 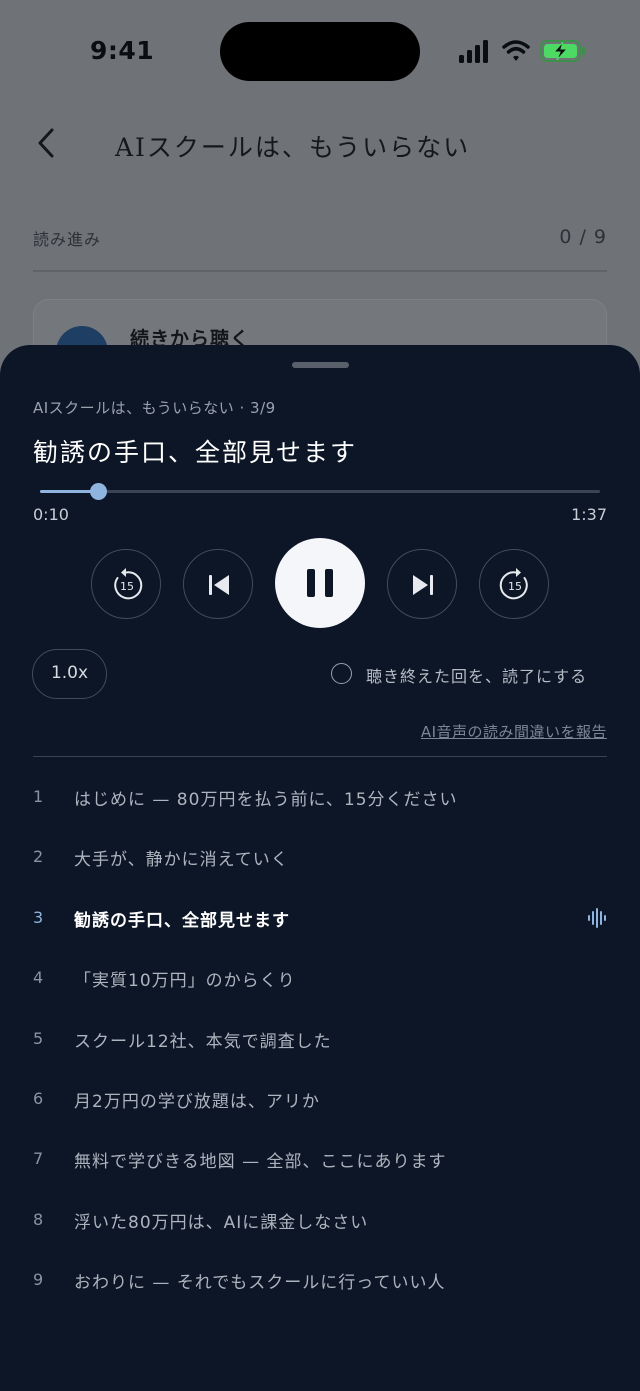 I want to click on current-time: 0:10, so click(x=51, y=514).